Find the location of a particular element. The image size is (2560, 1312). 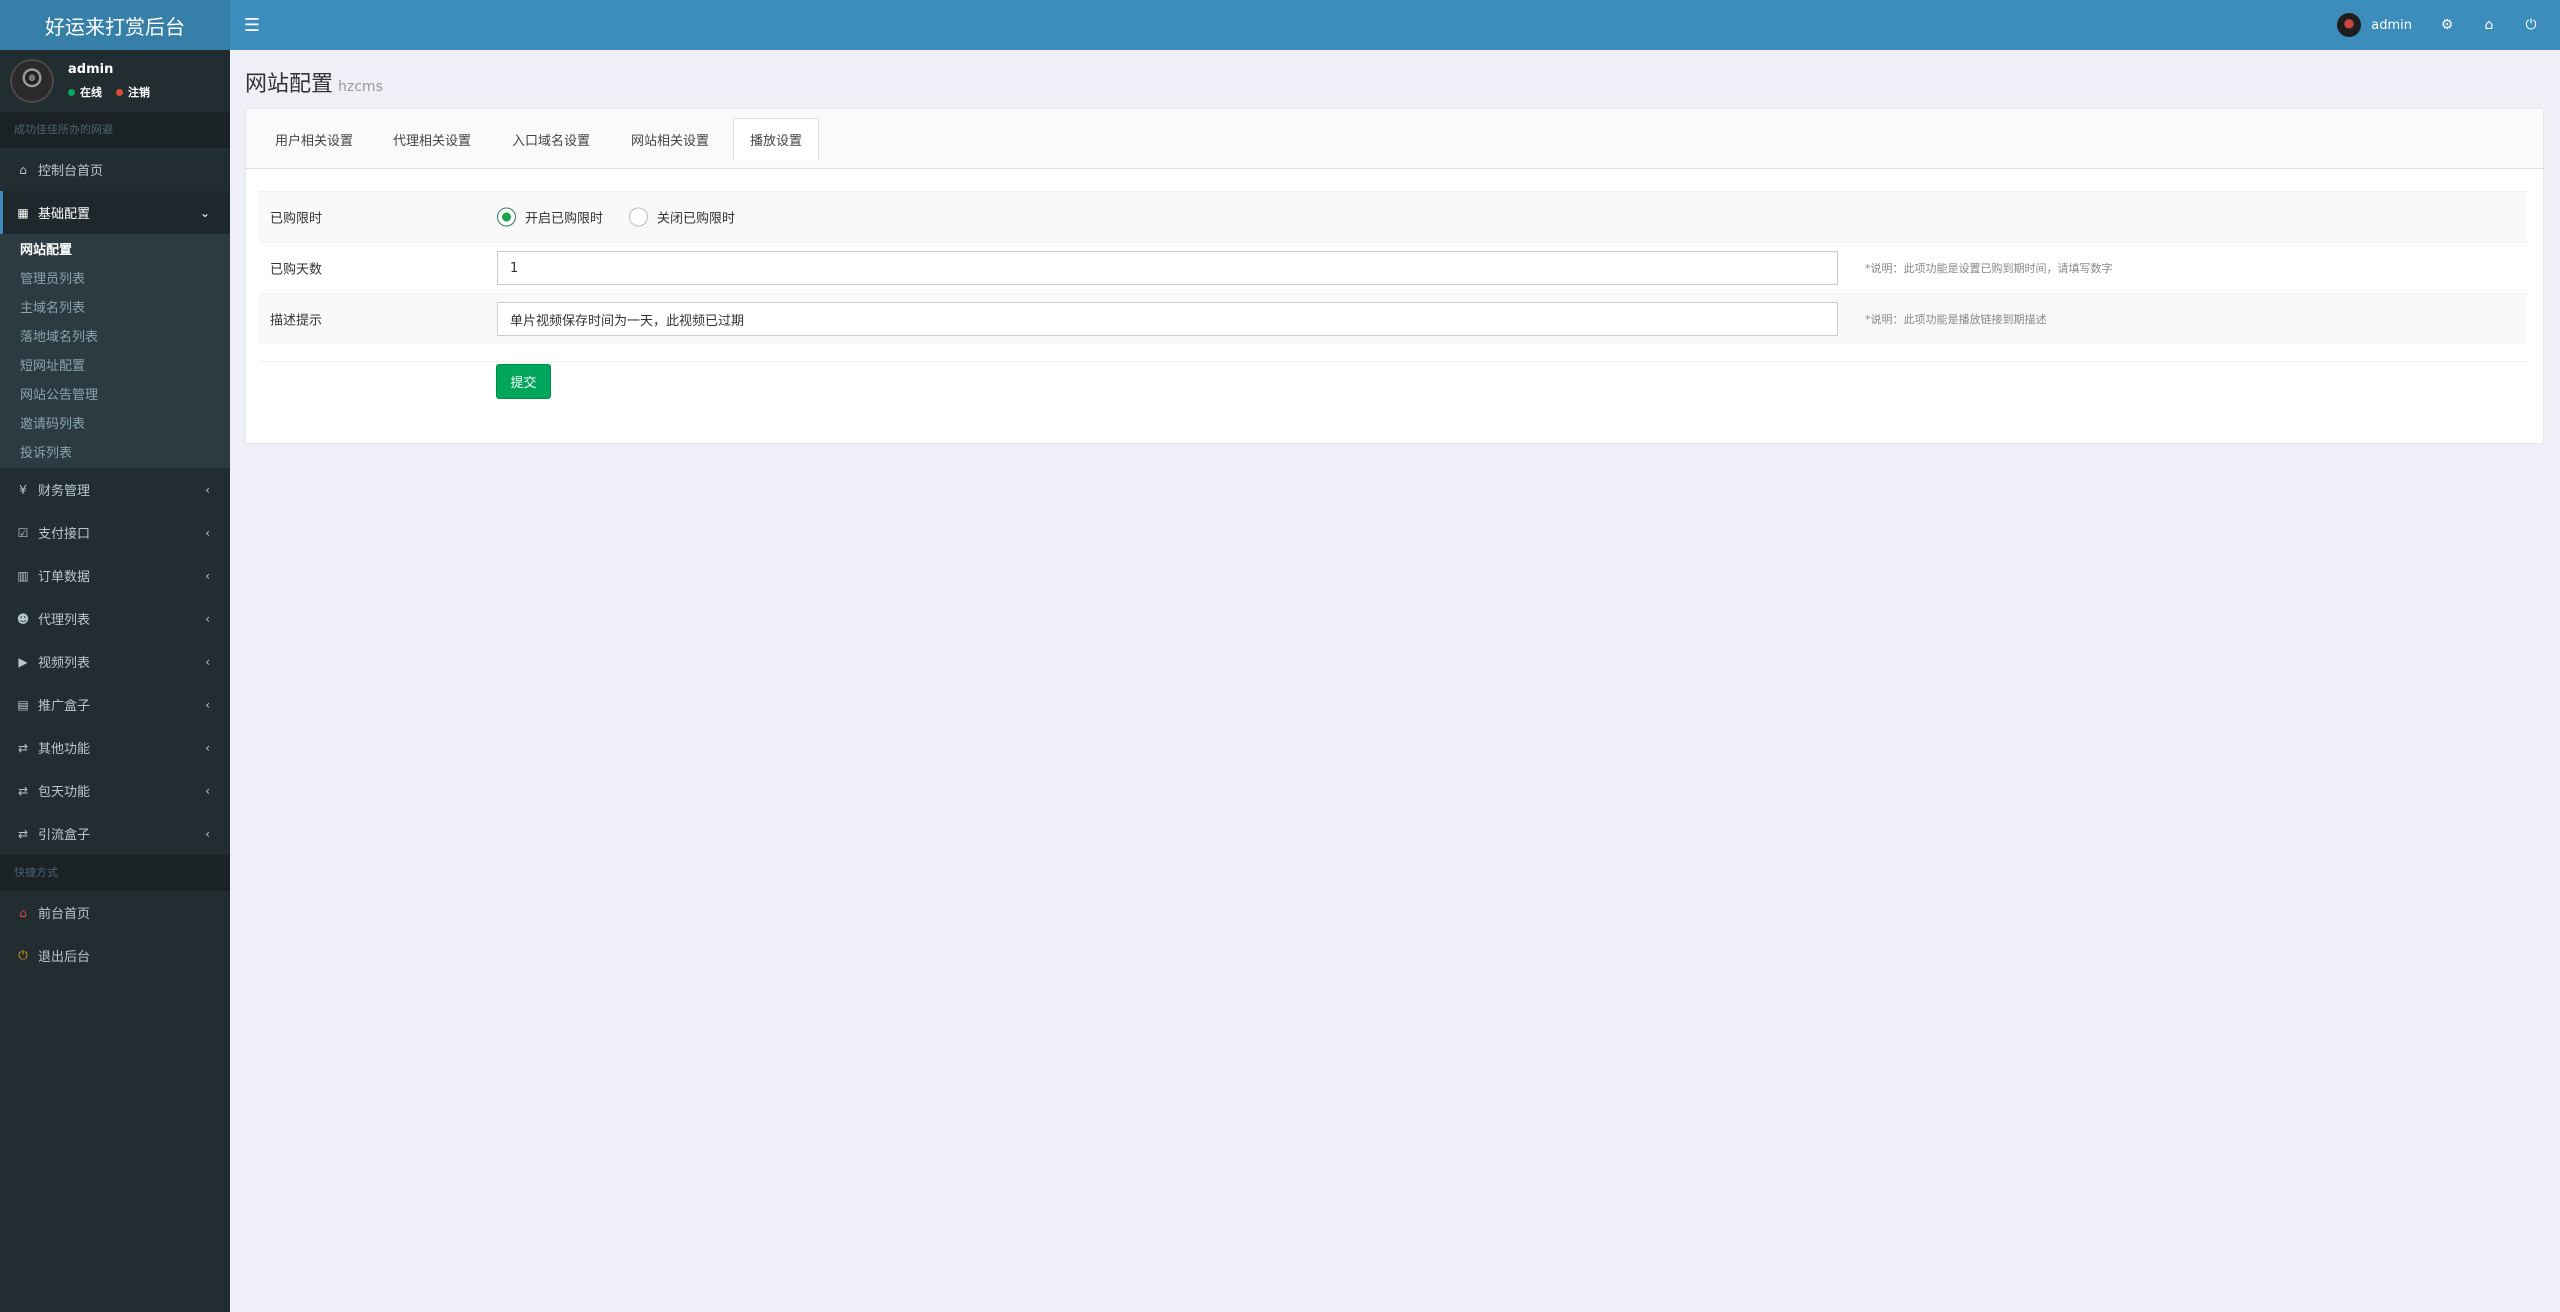

tab-user-settings: 用户相关设置 is located at coordinates (314, 139).